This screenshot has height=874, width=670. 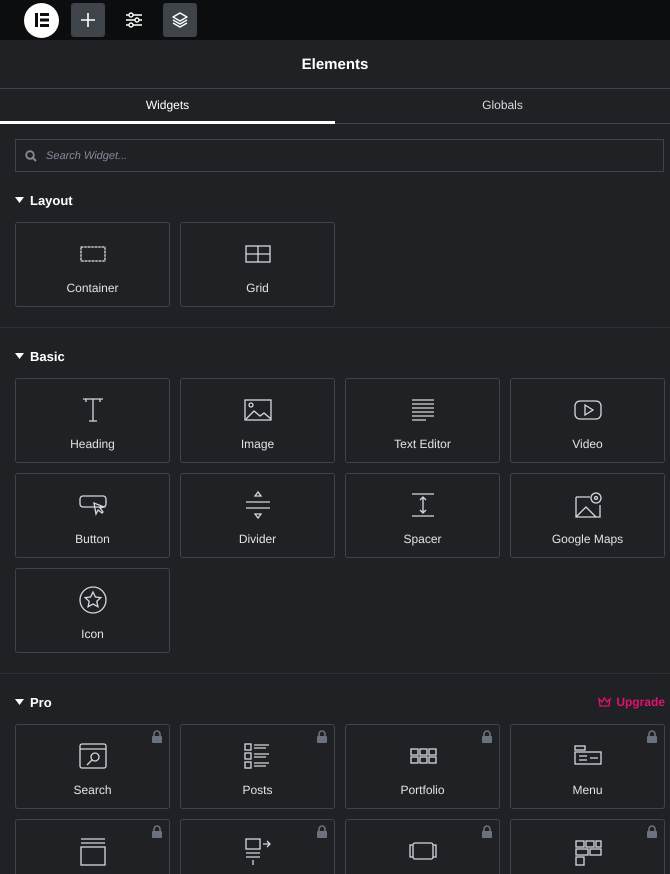 I want to click on widget-tile: Video, so click(x=587, y=420).